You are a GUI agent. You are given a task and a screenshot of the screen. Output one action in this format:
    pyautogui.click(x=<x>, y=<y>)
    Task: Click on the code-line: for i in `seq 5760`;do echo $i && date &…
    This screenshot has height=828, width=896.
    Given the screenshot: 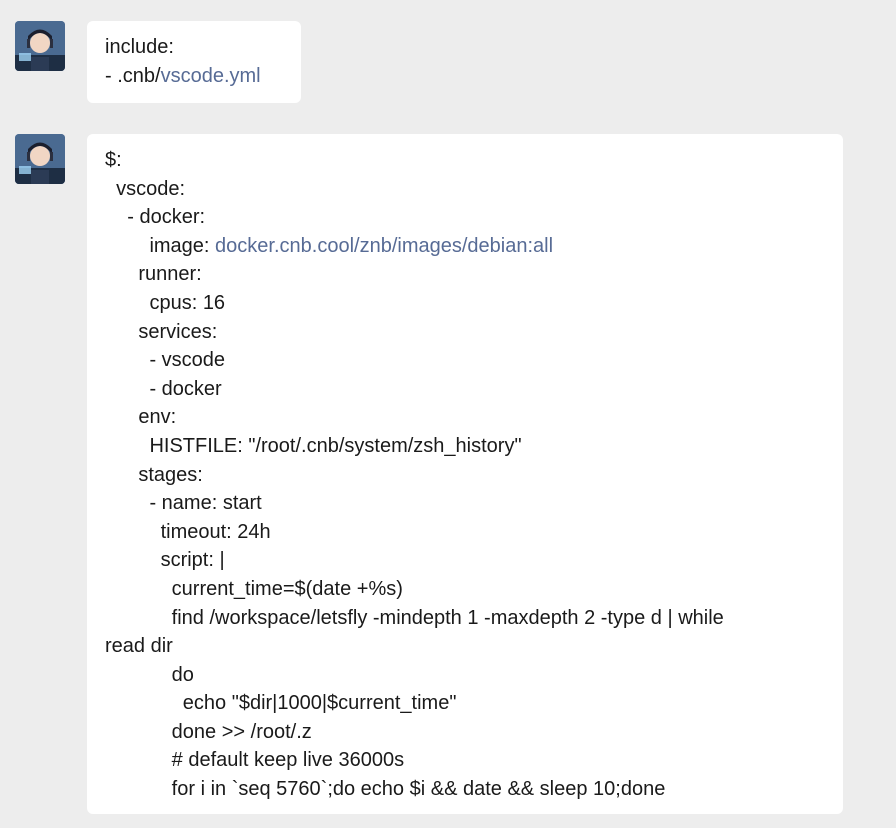 What is the action you would take?
    pyautogui.click(x=385, y=789)
    